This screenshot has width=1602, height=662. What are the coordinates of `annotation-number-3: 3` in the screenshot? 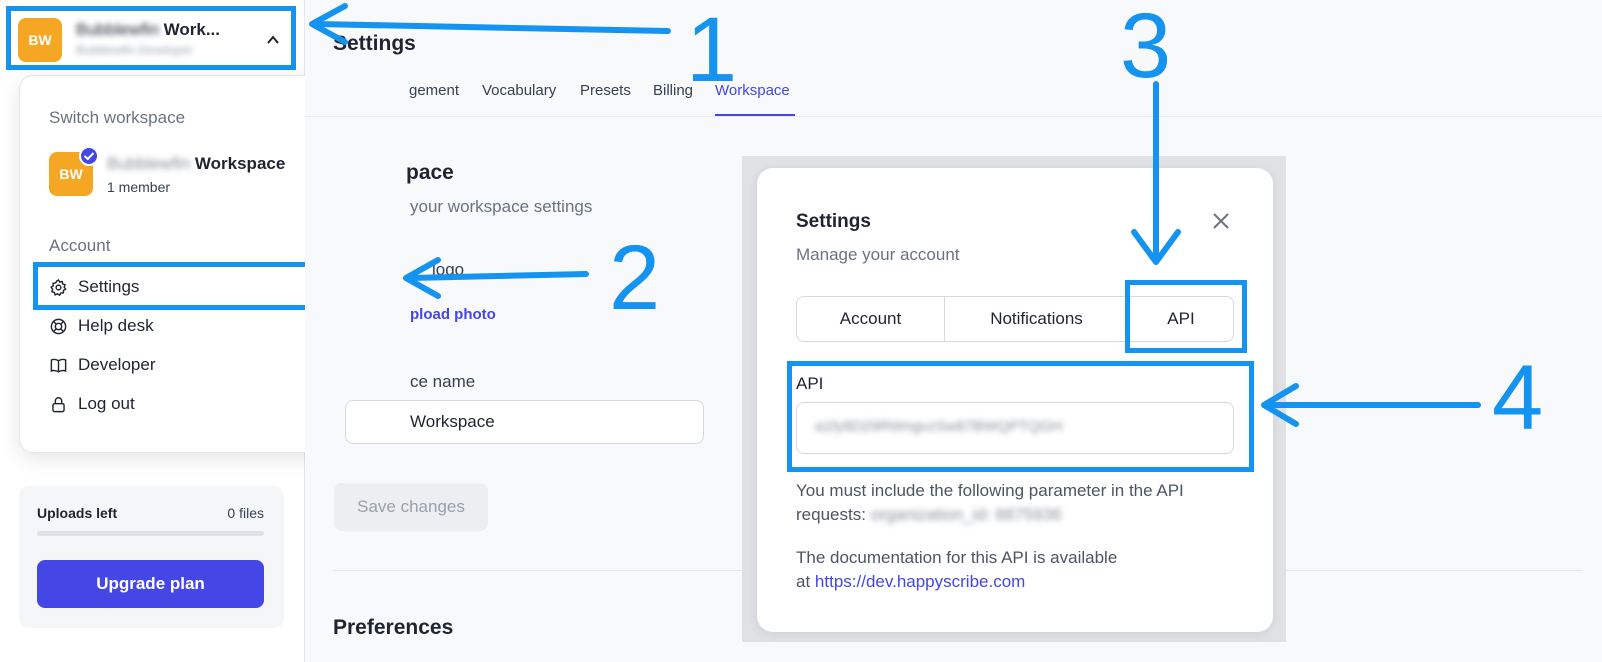 It's located at (1146, 48).